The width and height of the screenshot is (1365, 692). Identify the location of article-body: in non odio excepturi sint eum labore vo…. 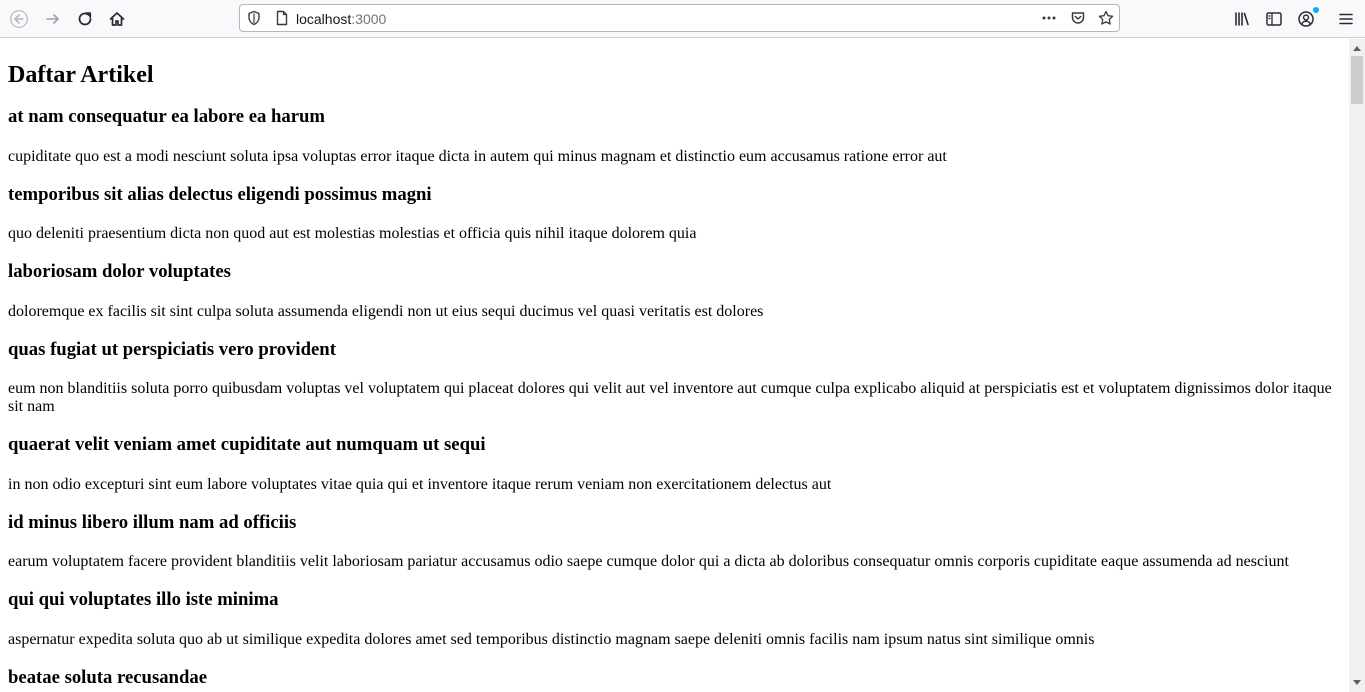
(420, 484).